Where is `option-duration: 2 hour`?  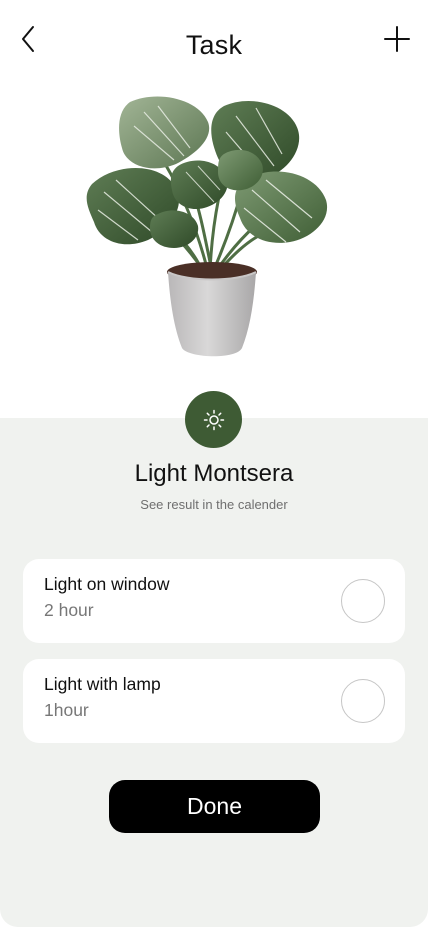
option-duration: 2 hour is located at coordinates (69, 610).